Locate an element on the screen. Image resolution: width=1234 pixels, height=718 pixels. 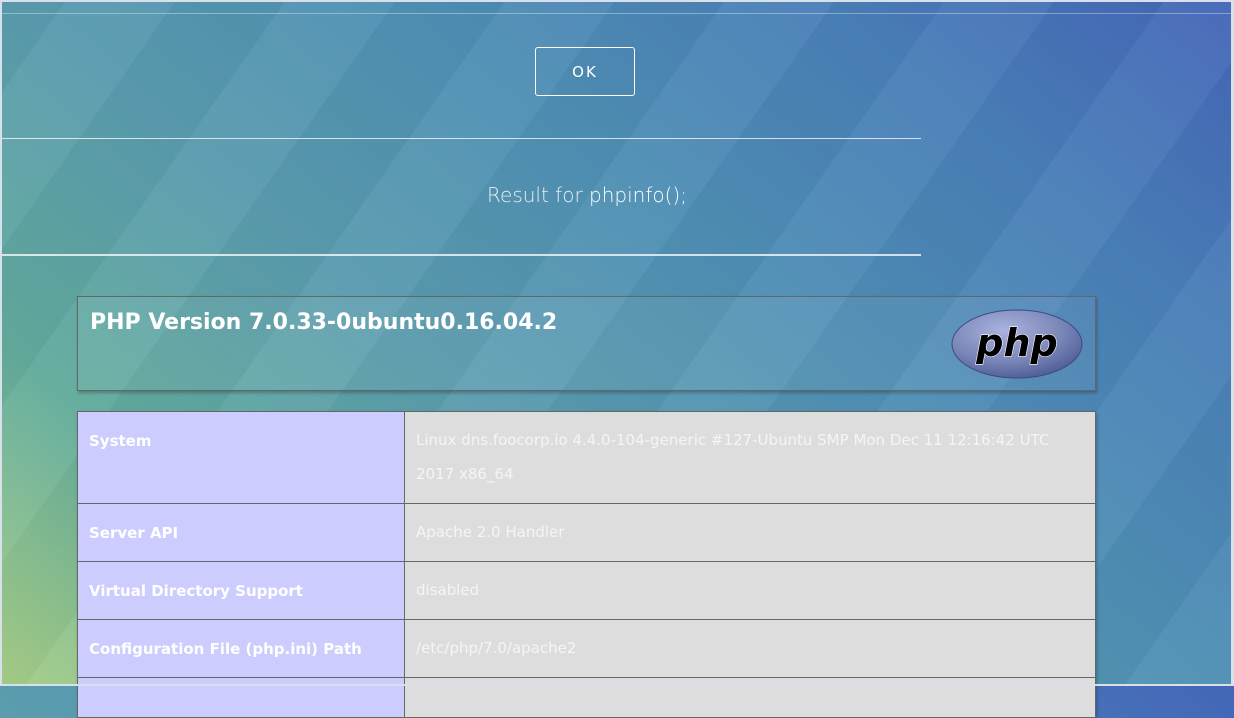
table-key-cell: Server API is located at coordinates (241, 532).